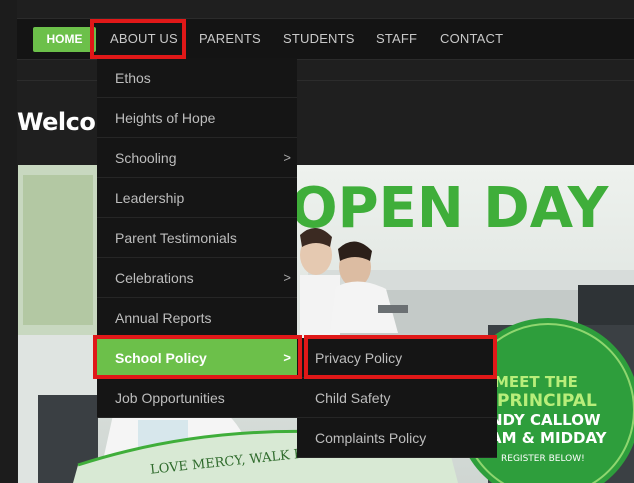 The image size is (634, 483). I want to click on badge-line-2: PRINCIPAL, so click(547, 401).